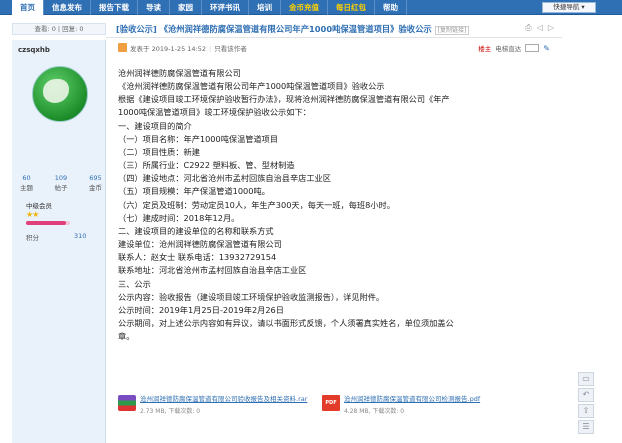  I want to click on print-icon: ⎙, so click(528, 28).